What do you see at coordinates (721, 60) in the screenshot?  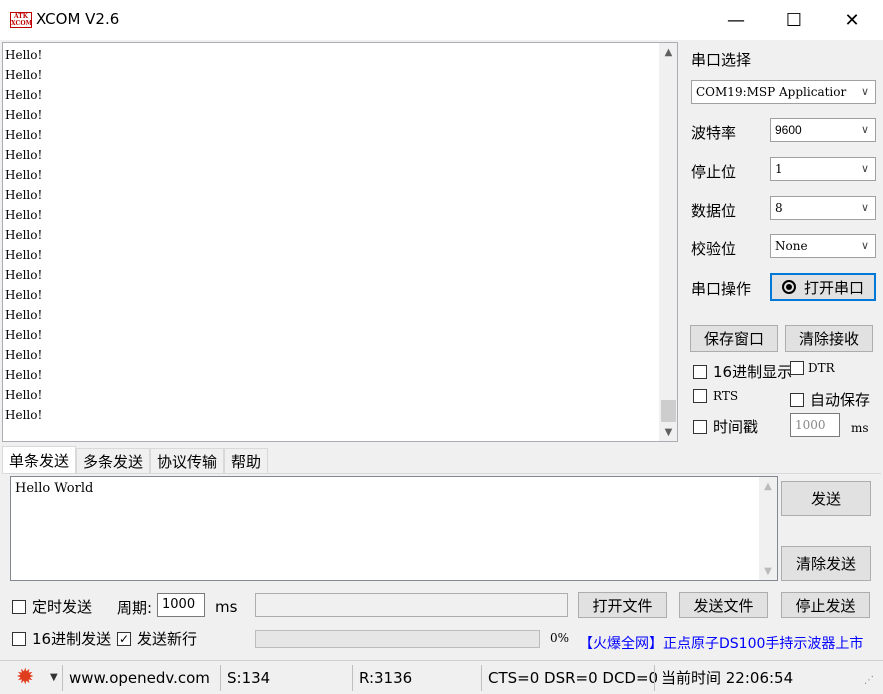 I see `port-label: 串口选择` at bounding box center [721, 60].